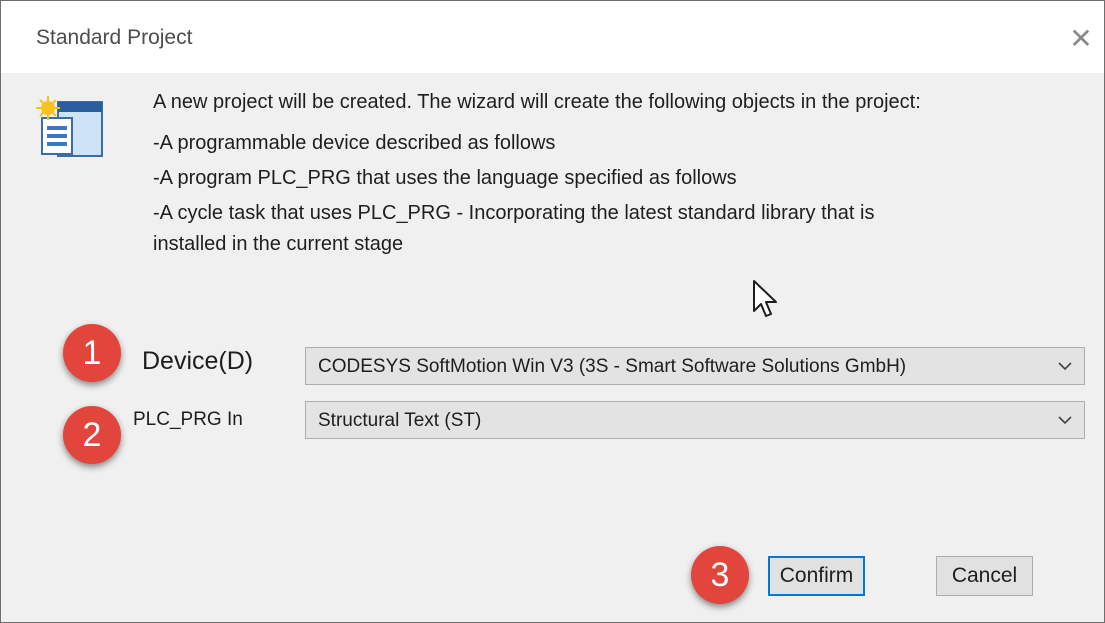 The height and width of the screenshot is (623, 1105). I want to click on new-project-icon, so click(69, 126).